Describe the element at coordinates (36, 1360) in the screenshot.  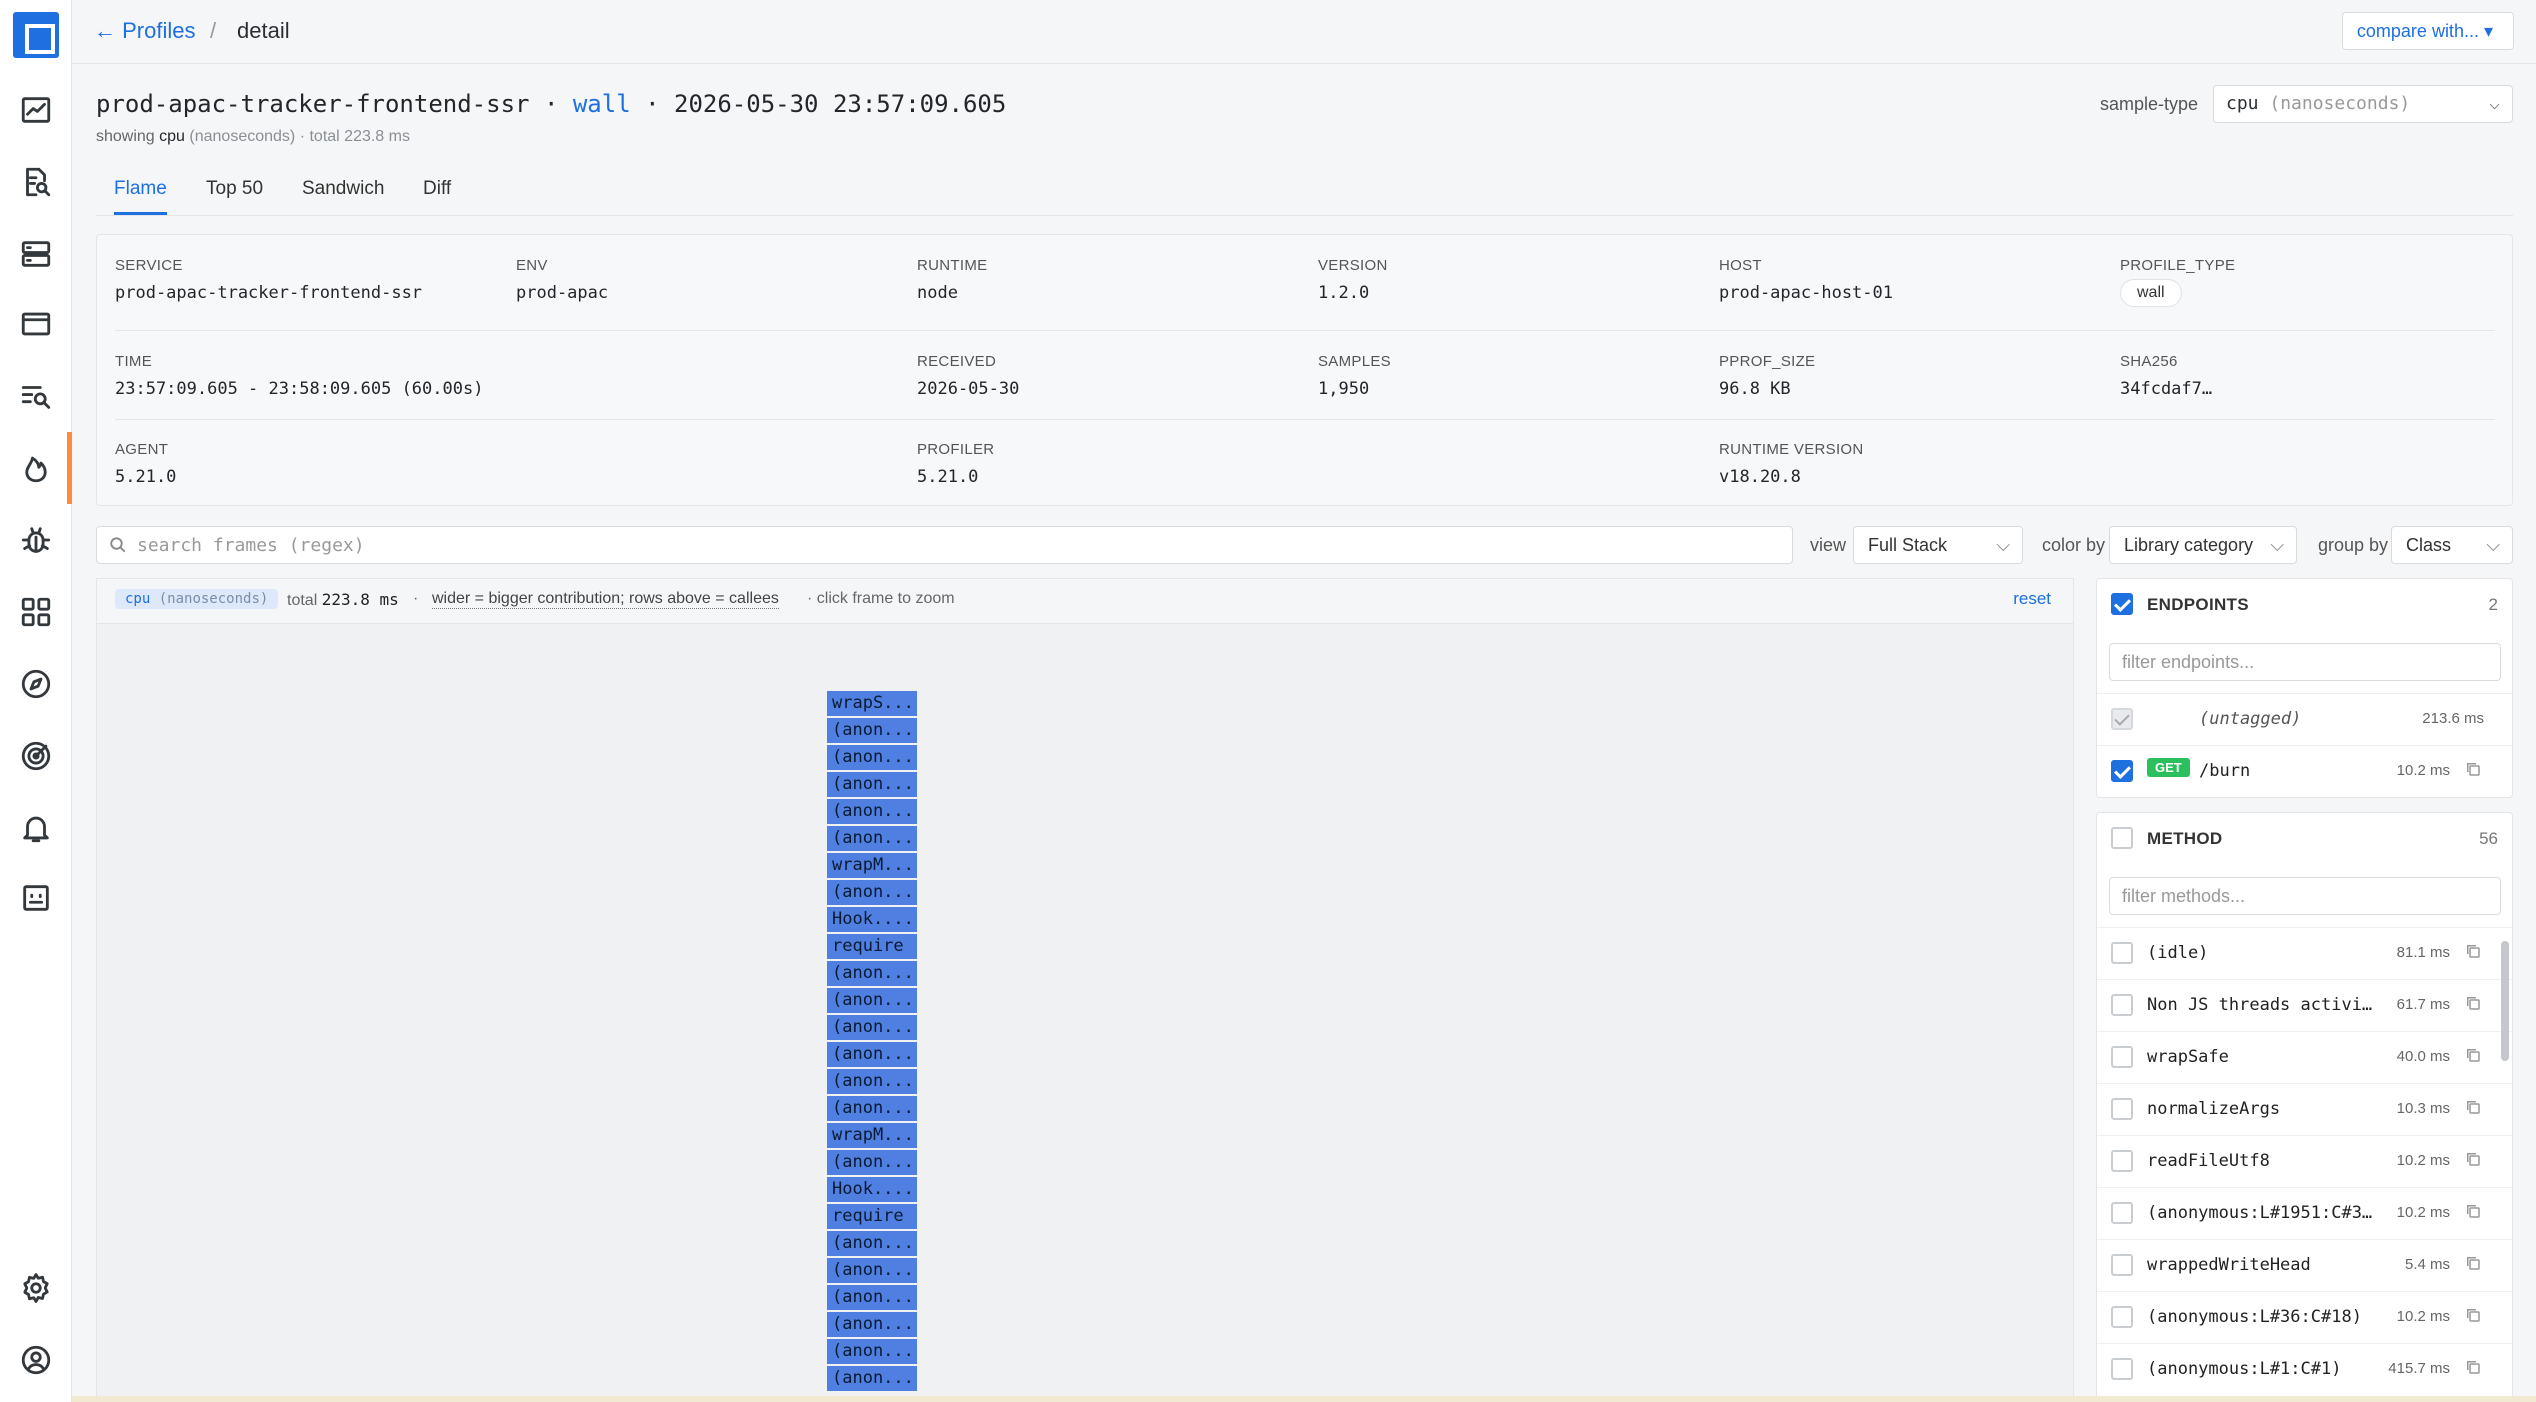
I see `user-avatar-icon` at that location.